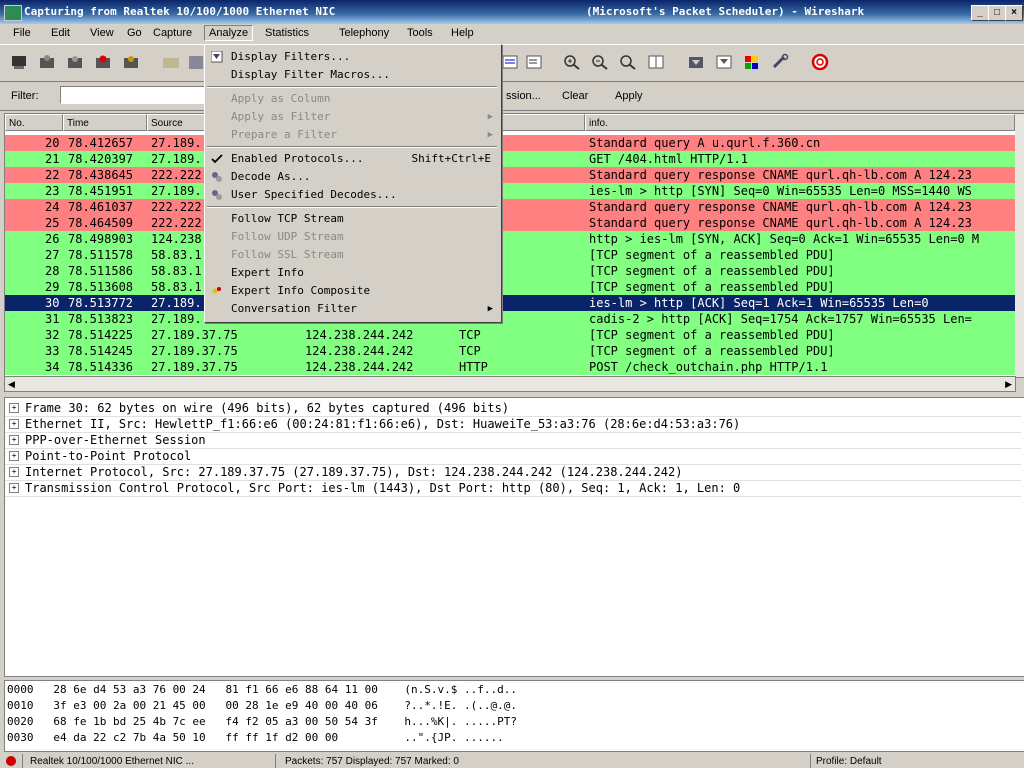 This screenshot has width=1024, height=768. Describe the element at coordinates (19, 62) in the screenshot. I see `interfaces-icon` at that location.